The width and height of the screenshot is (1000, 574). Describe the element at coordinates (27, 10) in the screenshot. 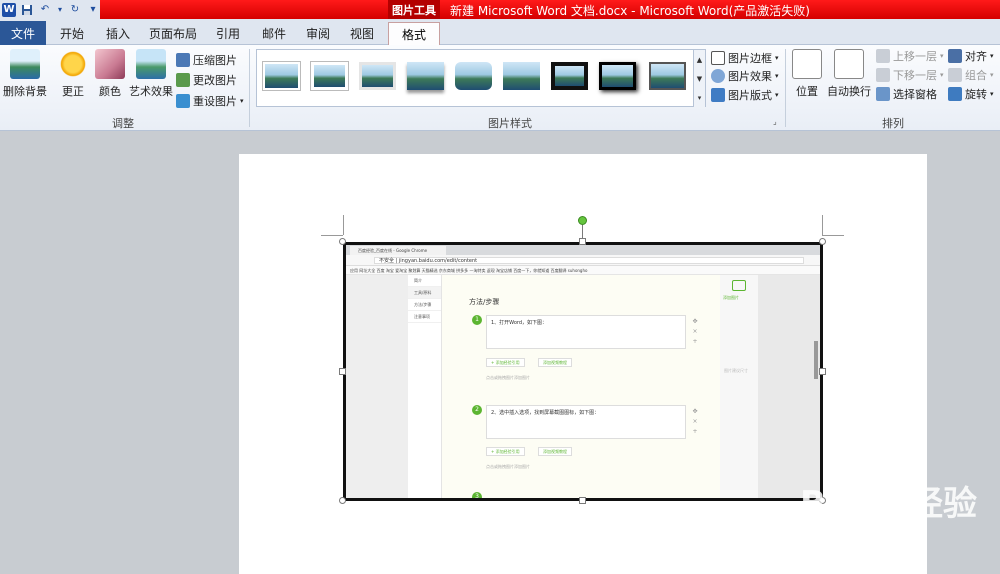

I see `save-icon` at that location.